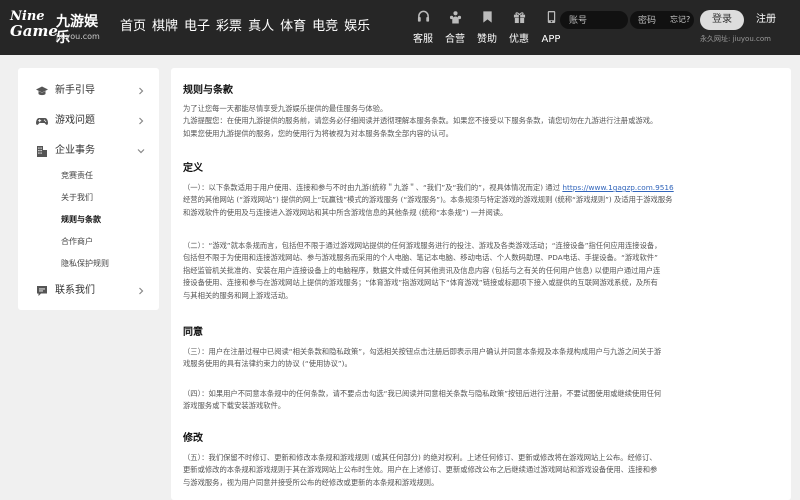  Describe the element at coordinates (197, 27) in the screenshot. I see `nav-item-electronic: 电子` at that location.